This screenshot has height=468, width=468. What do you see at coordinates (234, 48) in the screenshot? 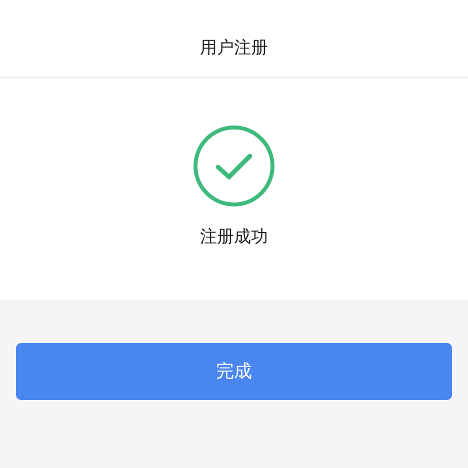
I see `page-title: 用户注册` at bounding box center [234, 48].